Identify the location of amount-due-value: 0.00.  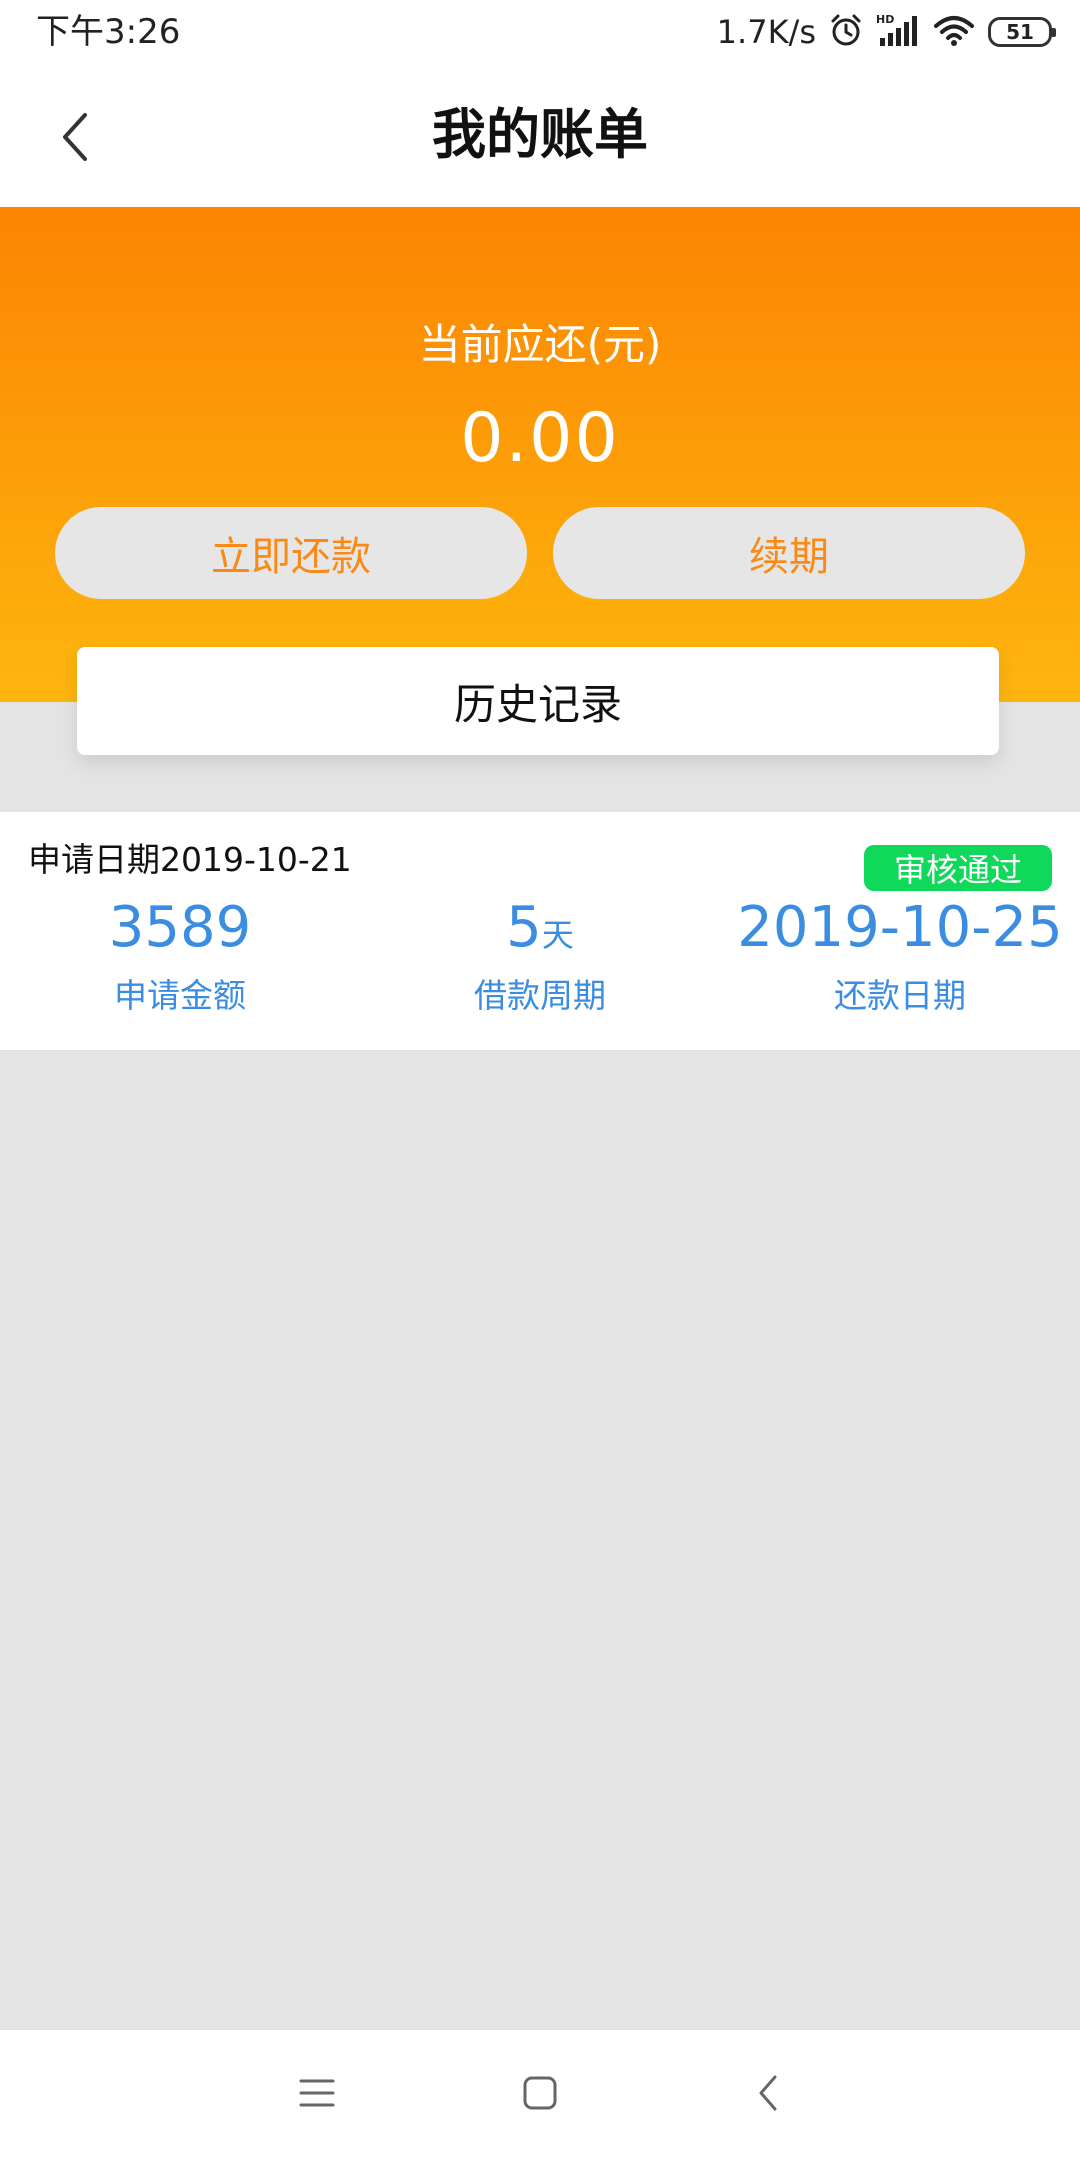
(540, 438).